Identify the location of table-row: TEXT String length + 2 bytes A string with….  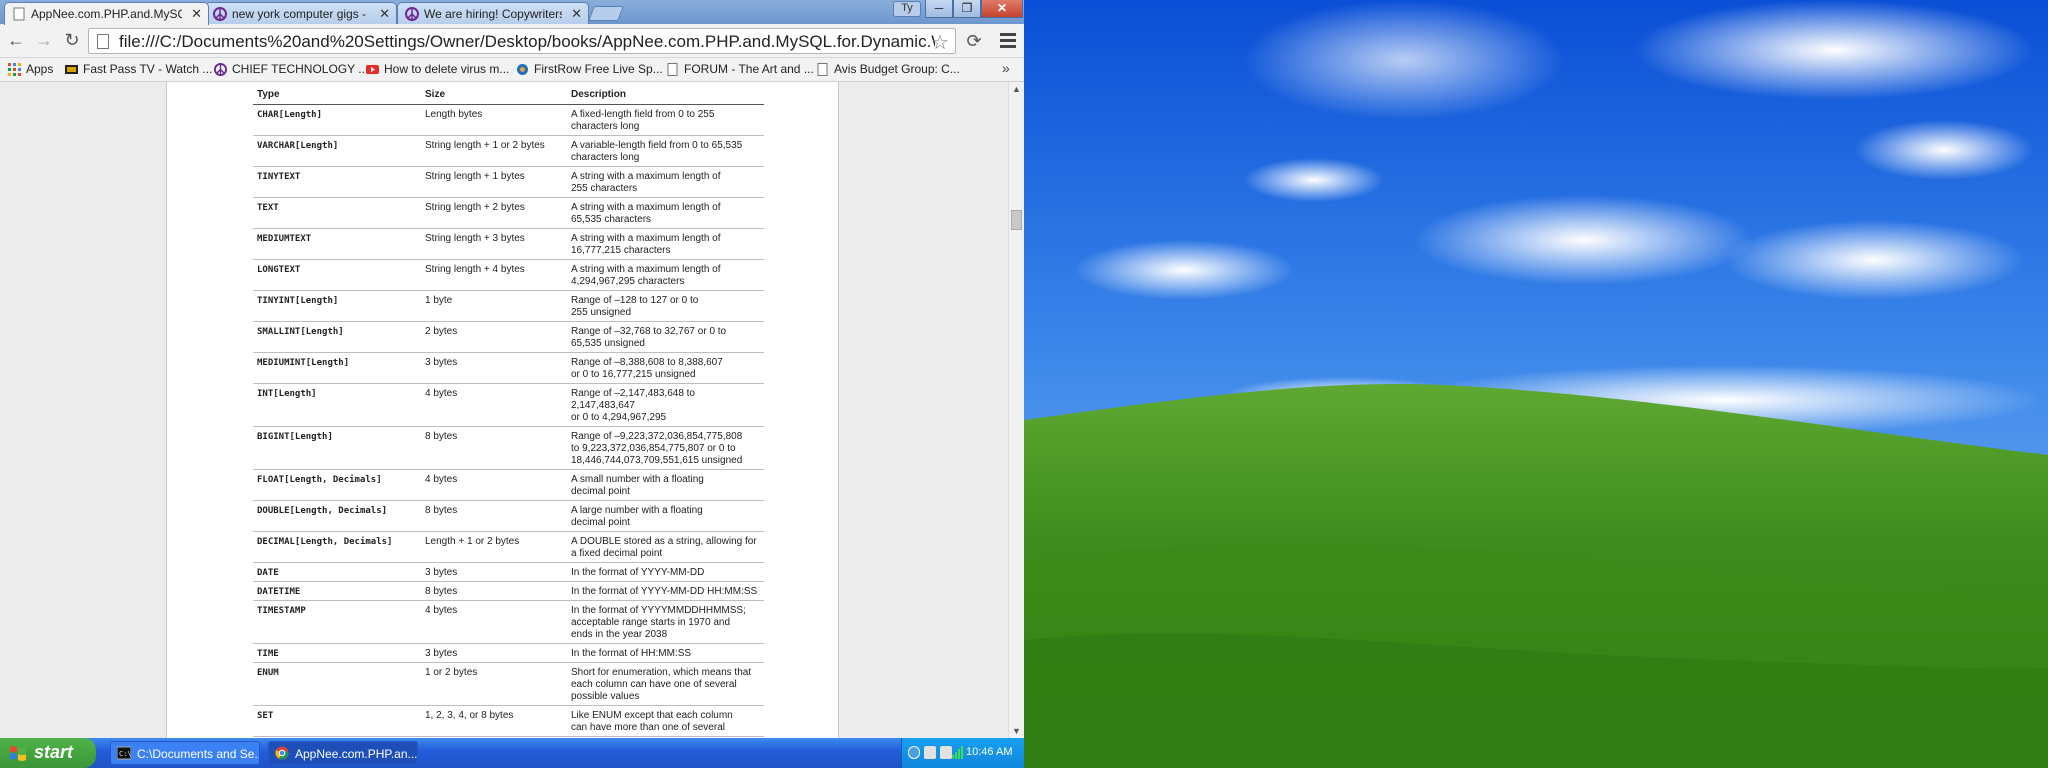
(508, 213).